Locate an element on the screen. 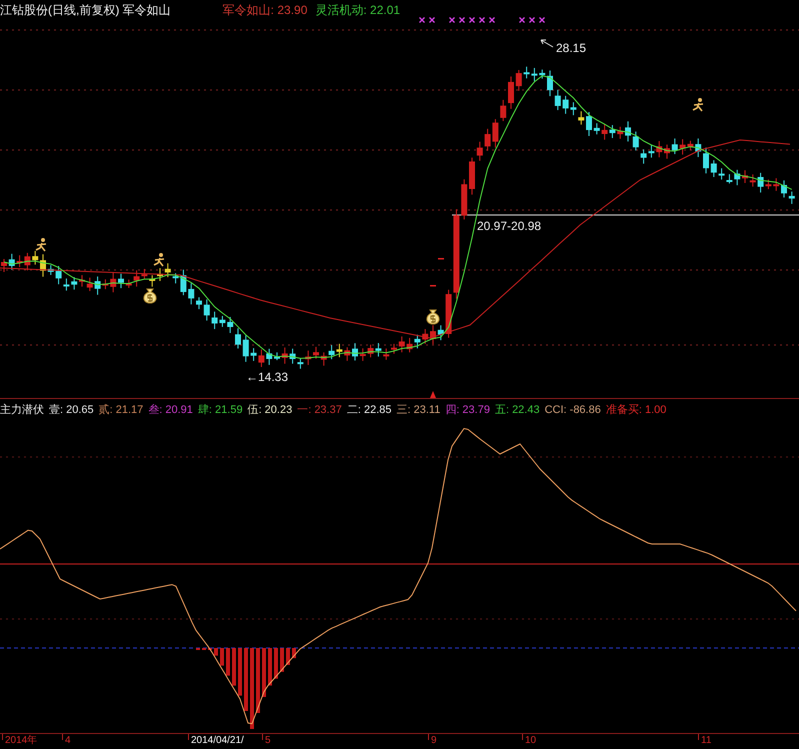 The image size is (799, 749). price-label: 20.97-20.98 is located at coordinates (509, 226).